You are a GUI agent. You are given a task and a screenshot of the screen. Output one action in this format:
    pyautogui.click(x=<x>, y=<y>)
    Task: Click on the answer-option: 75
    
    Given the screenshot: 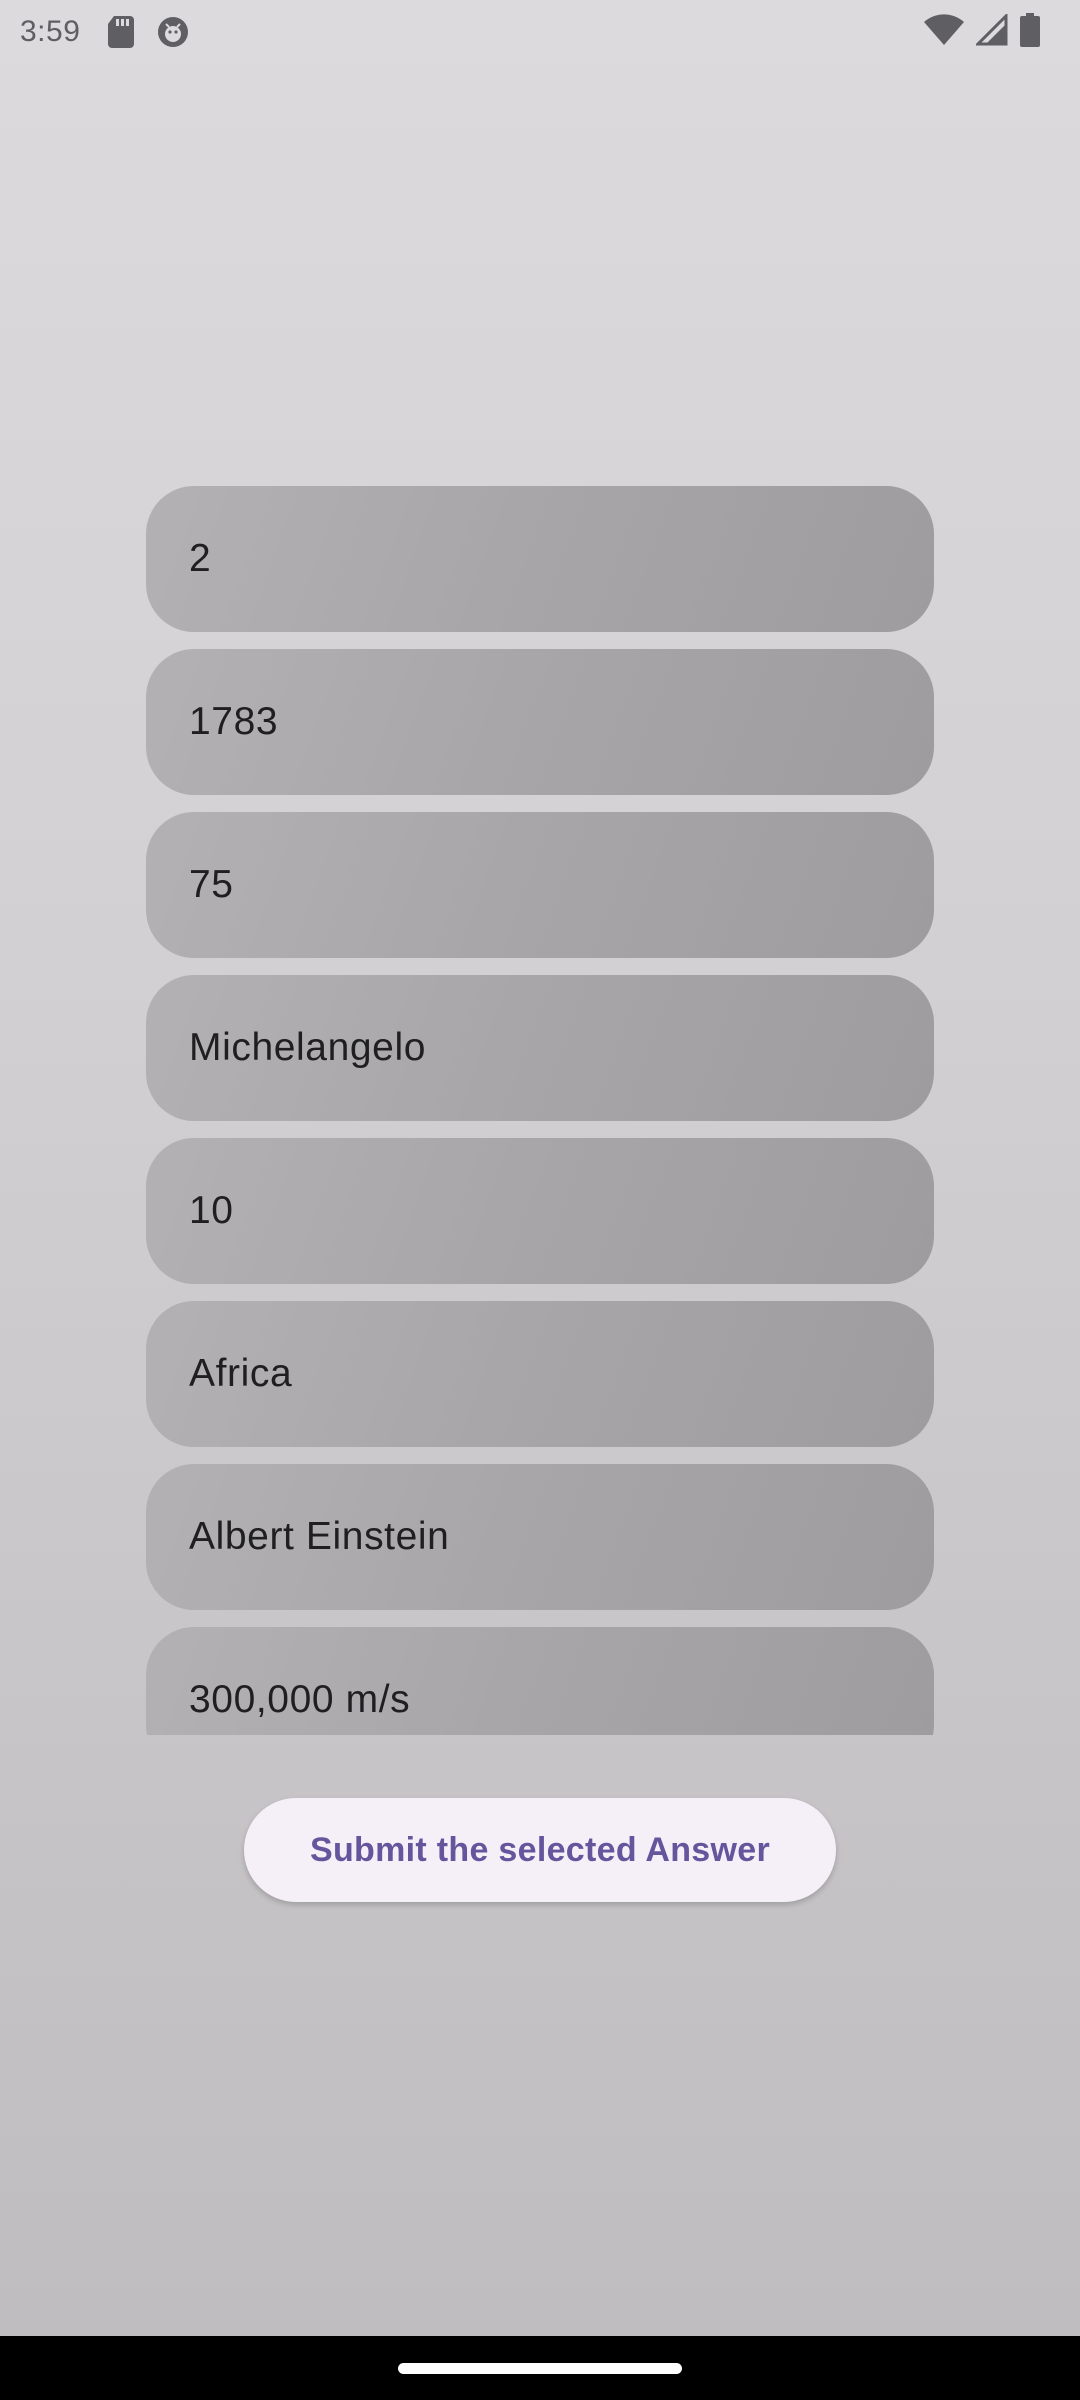 What is the action you would take?
    pyautogui.click(x=540, y=885)
    